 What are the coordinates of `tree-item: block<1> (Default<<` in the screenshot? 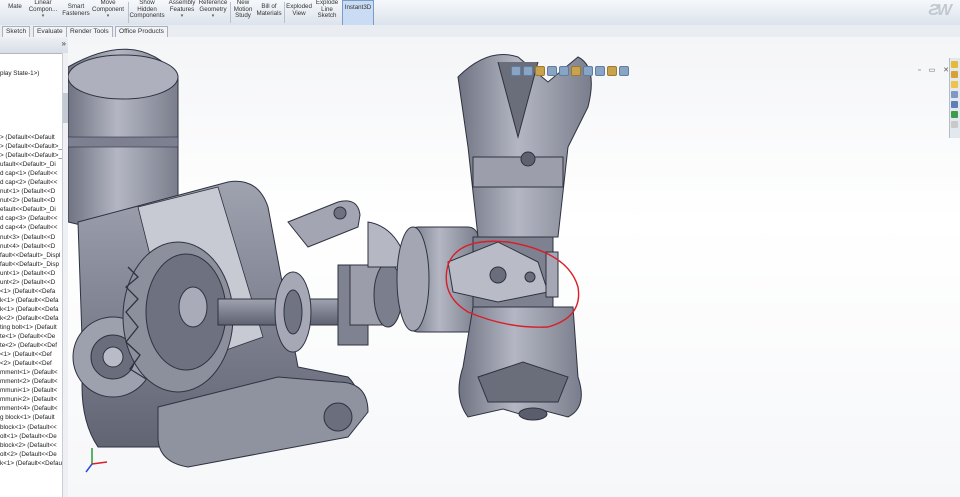 It's located at (31, 427).